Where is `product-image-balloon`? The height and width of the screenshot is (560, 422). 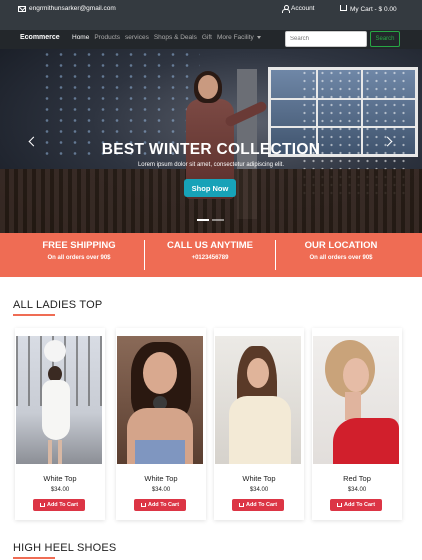
product-image-balloon is located at coordinates (55, 351).